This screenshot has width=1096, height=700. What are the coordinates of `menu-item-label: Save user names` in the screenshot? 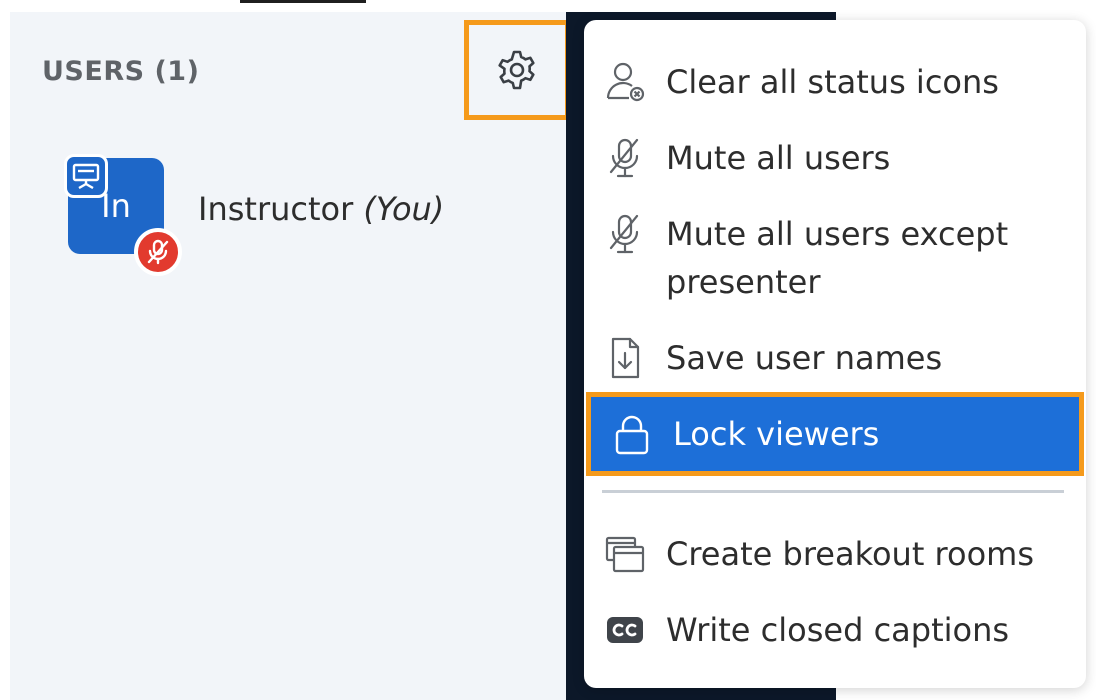 It's located at (804, 358).